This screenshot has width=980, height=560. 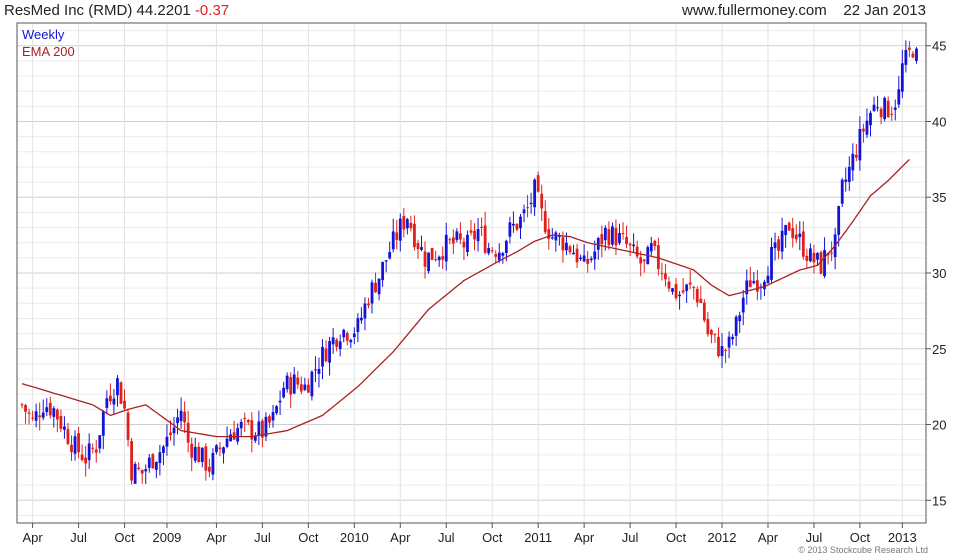 What do you see at coordinates (939, 273) in the screenshot?
I see `y-tick-label: 30` at bounding box center [939, 273].